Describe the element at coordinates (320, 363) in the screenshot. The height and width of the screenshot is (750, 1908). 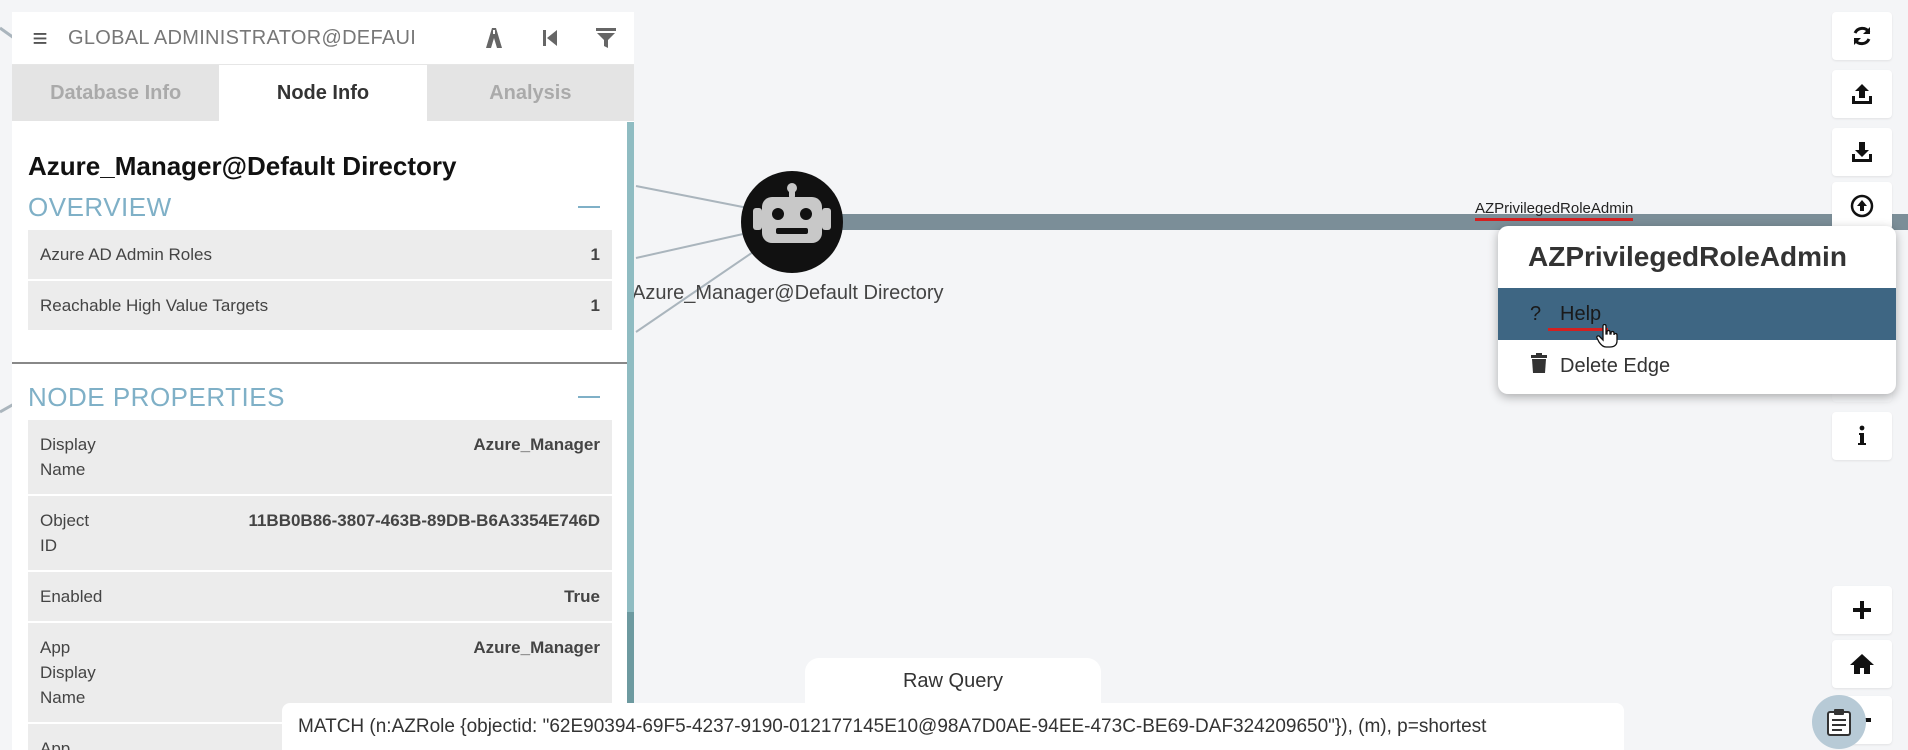
I see `section-divider` at that location.